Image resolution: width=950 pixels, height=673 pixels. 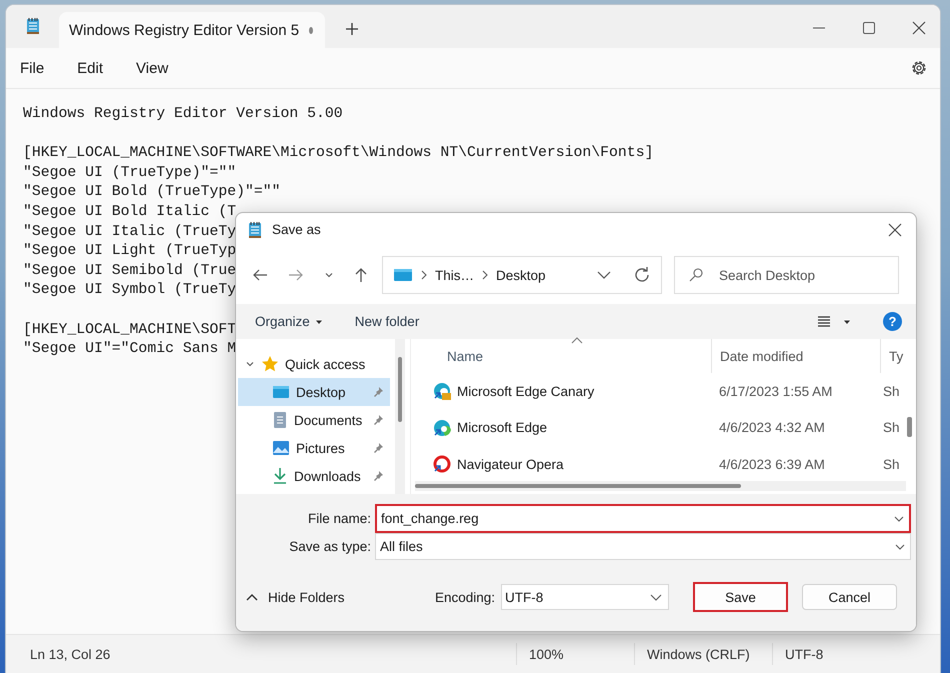 I want to click on dialog-title: Save as, so click(x=296, y=229).